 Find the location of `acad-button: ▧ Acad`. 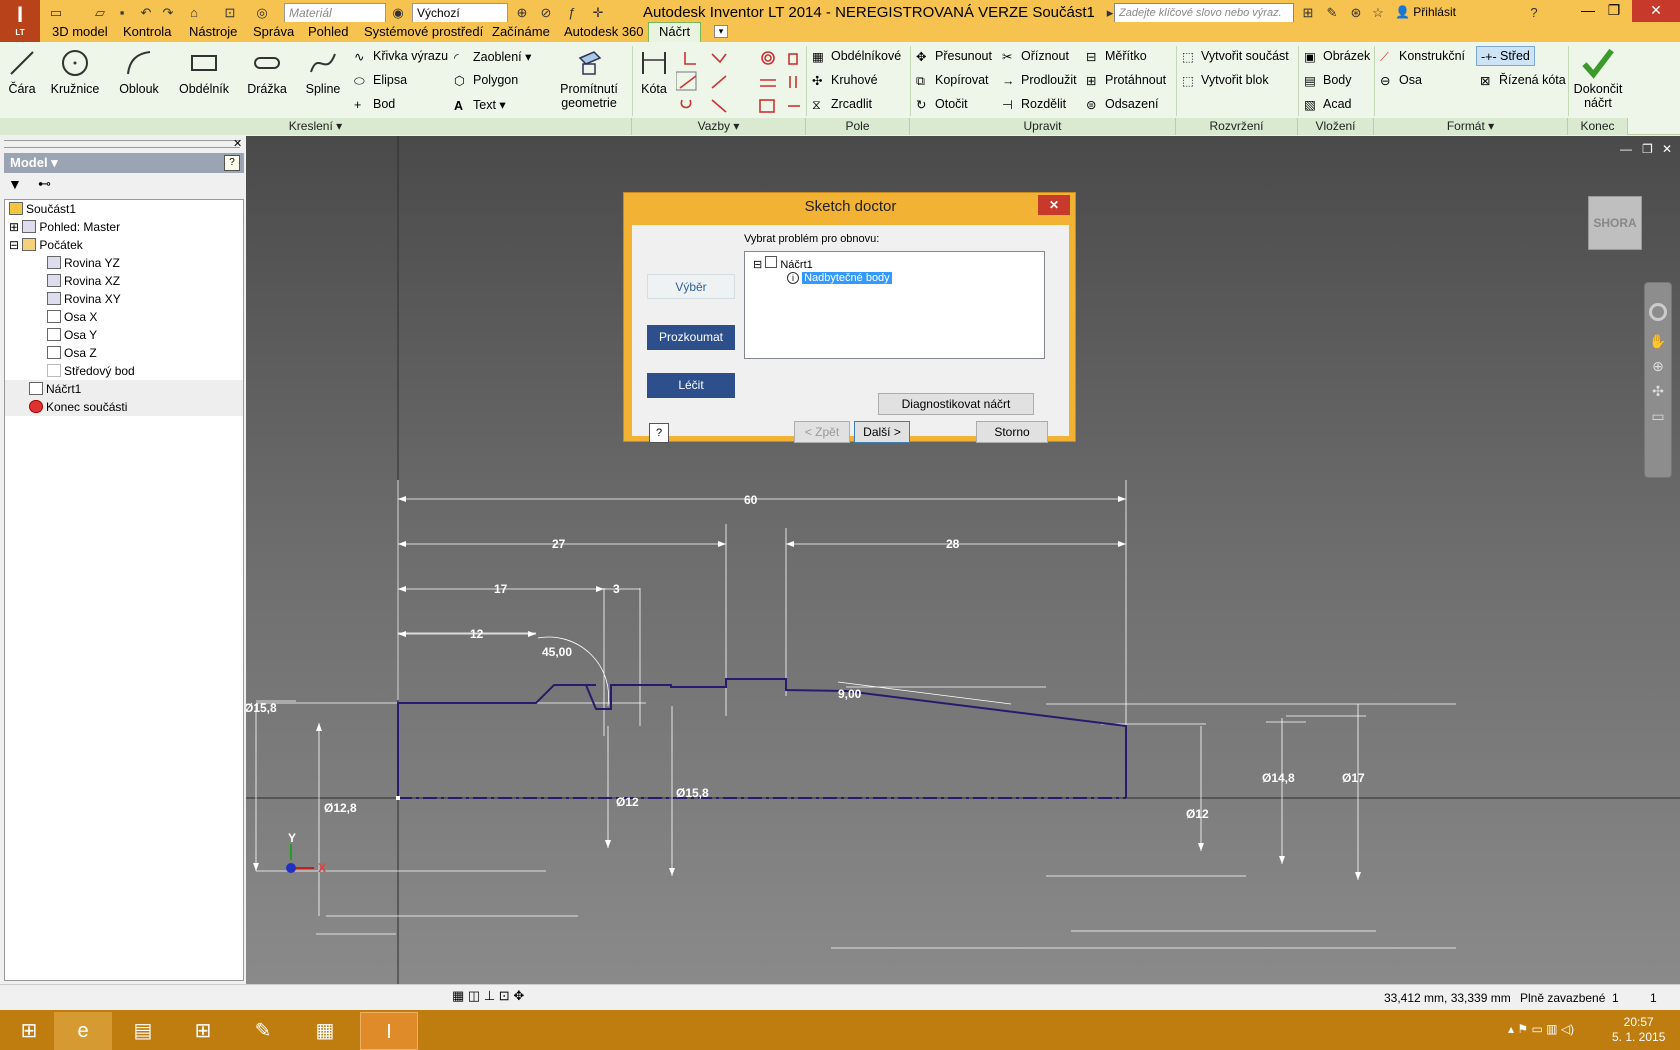

acad-button: ▧ Acad is located at coordinates (1328, 104).